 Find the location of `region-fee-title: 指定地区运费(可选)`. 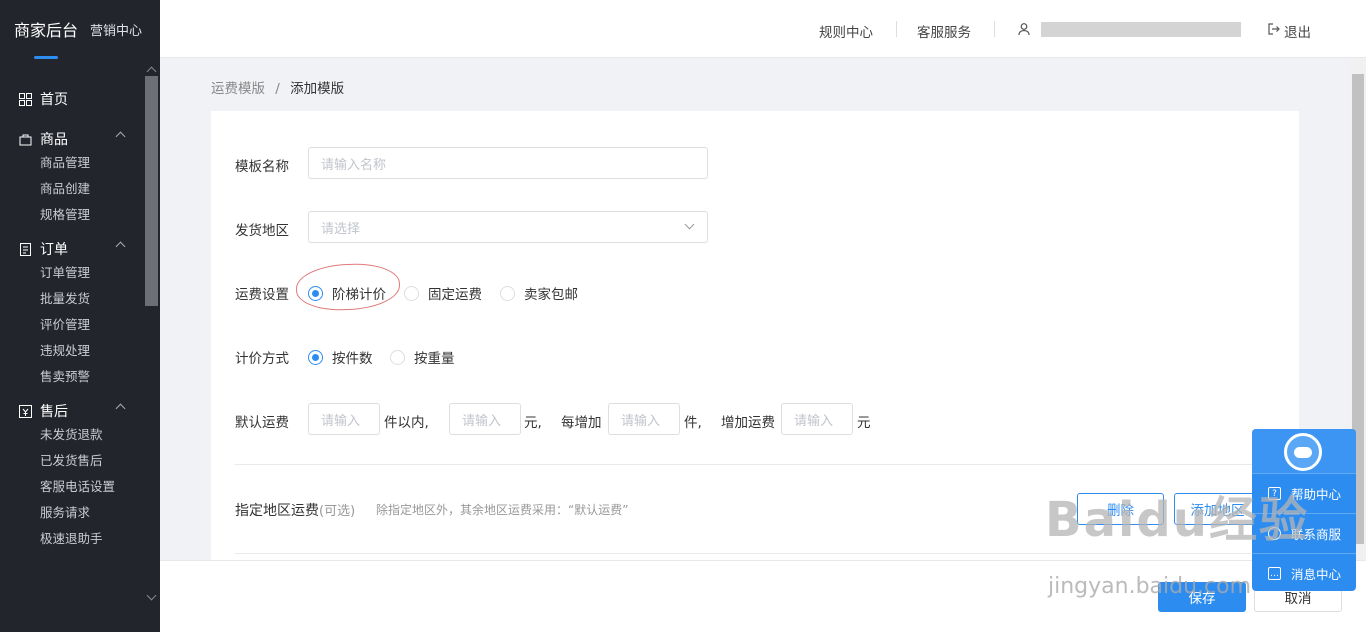

region-fee-title: 指定地区运费(可选) is located at coordinates (295, 510).